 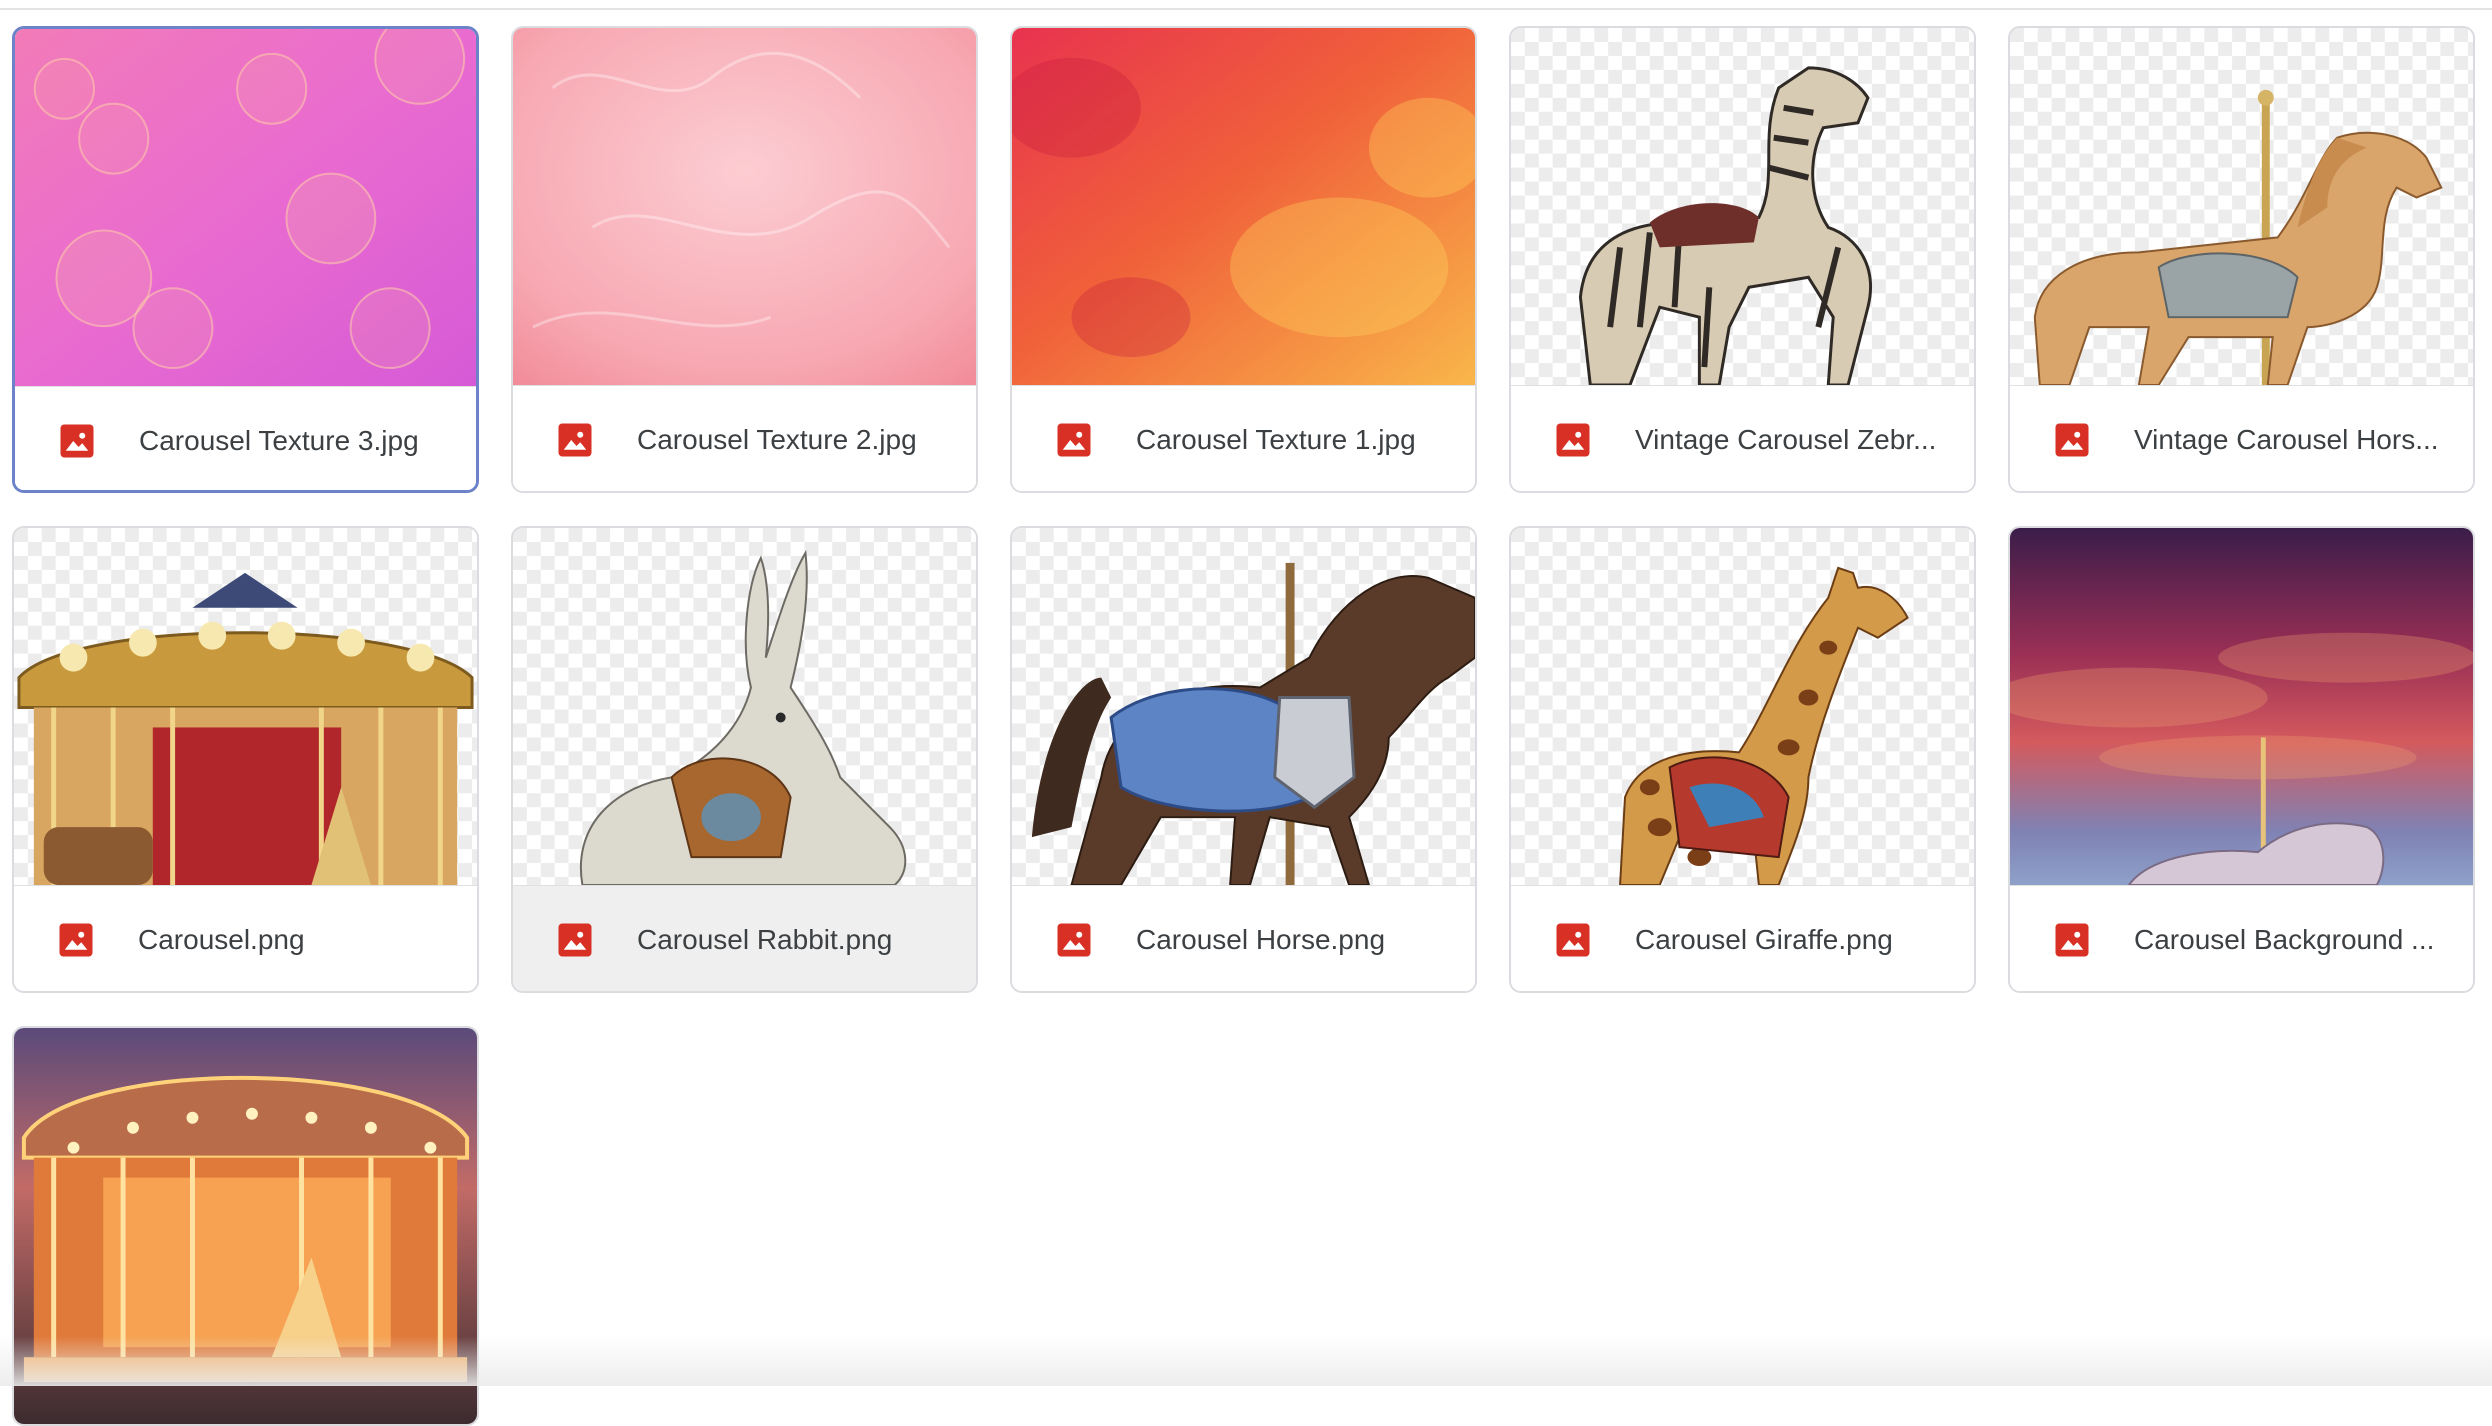 What do you see at coordinates (744, 207) in the screenshot?
I see `thumbnail-pink-watercolor-texture` at bounding box center [744, 207].